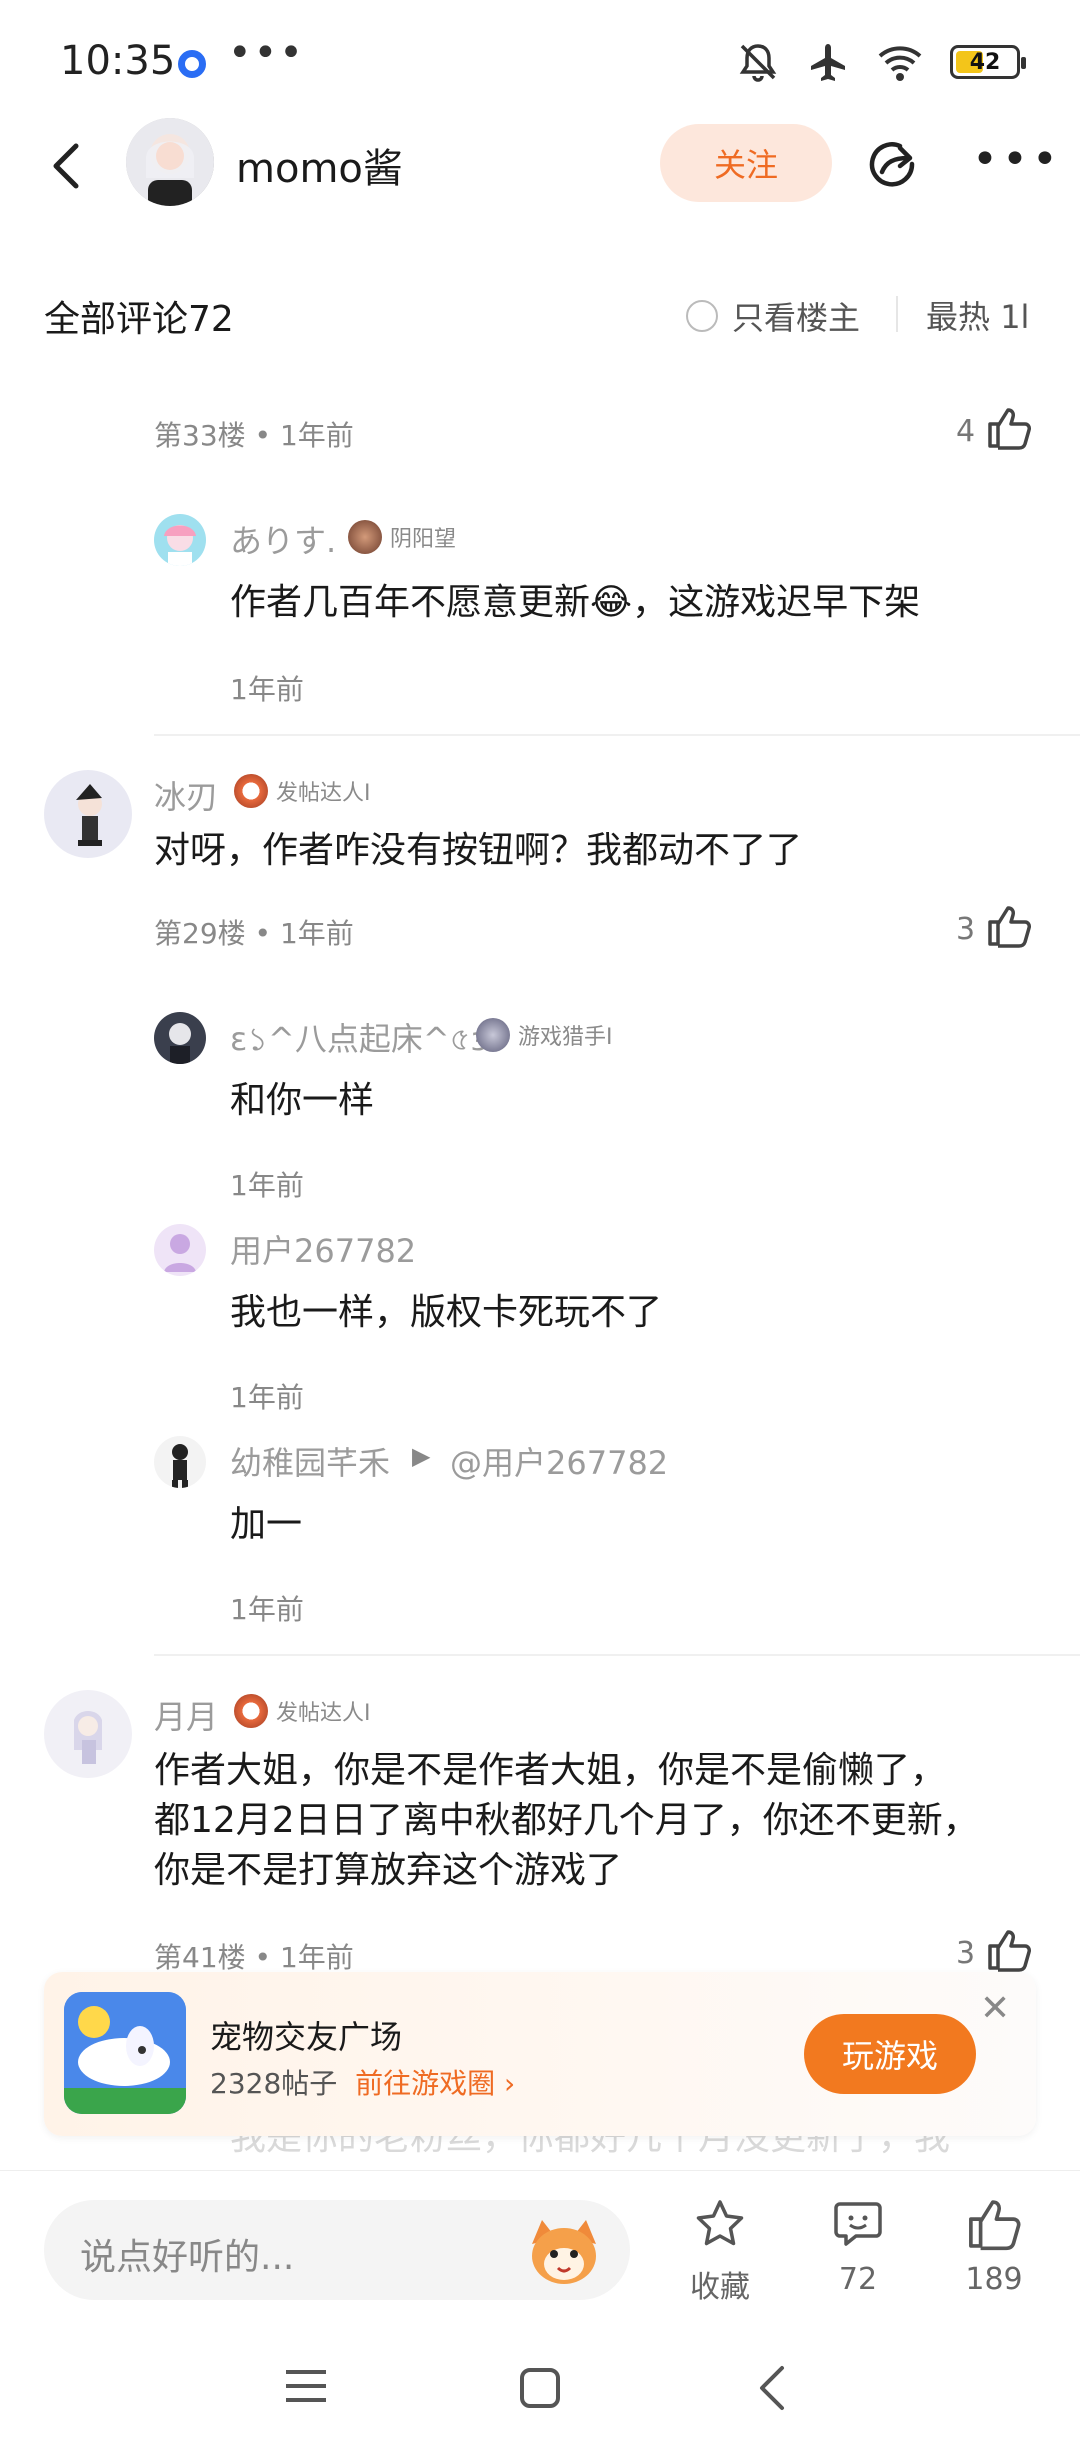 The width and height of the screenshot is (1080, 2460). I want to click on like-count: 4, so click(966, 431).